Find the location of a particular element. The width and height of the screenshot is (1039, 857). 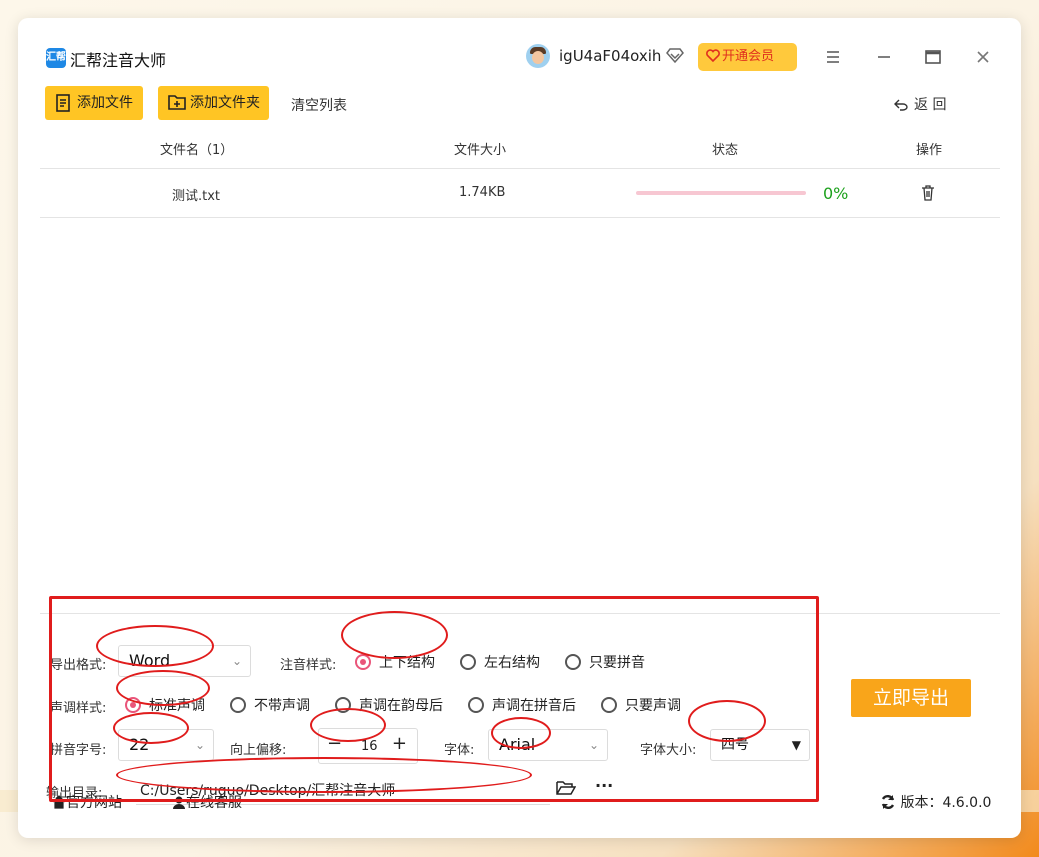

file-icon is located at coordinates (63, 103).